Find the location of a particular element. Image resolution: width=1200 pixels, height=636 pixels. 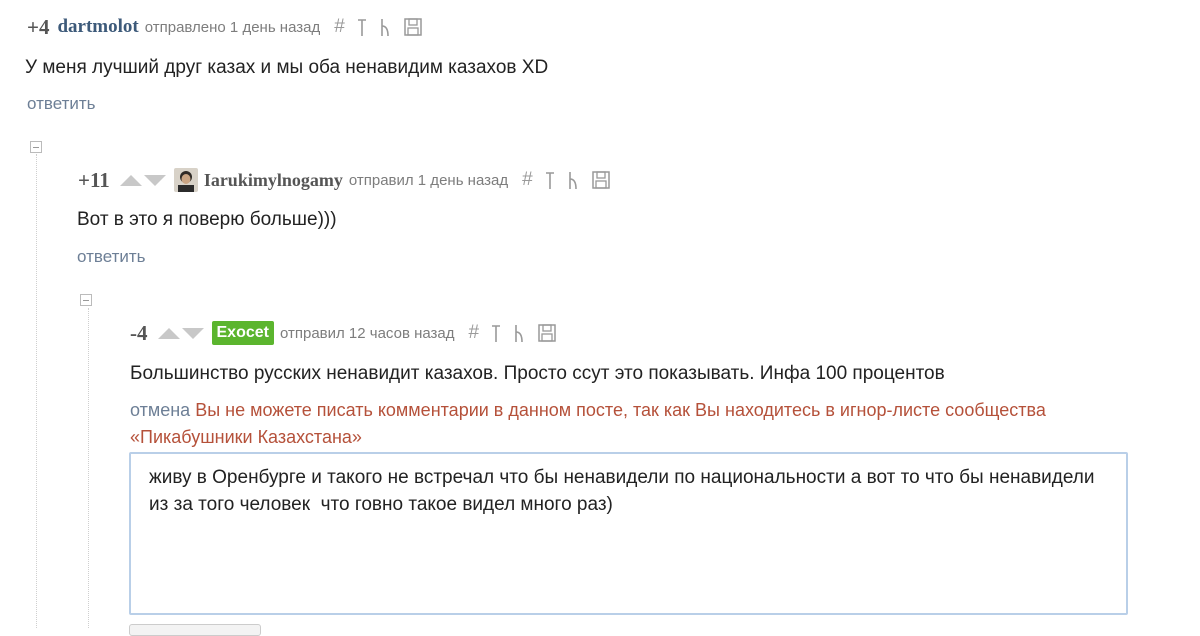

comment-2-score: +11 is located at coordinates (94, 179).